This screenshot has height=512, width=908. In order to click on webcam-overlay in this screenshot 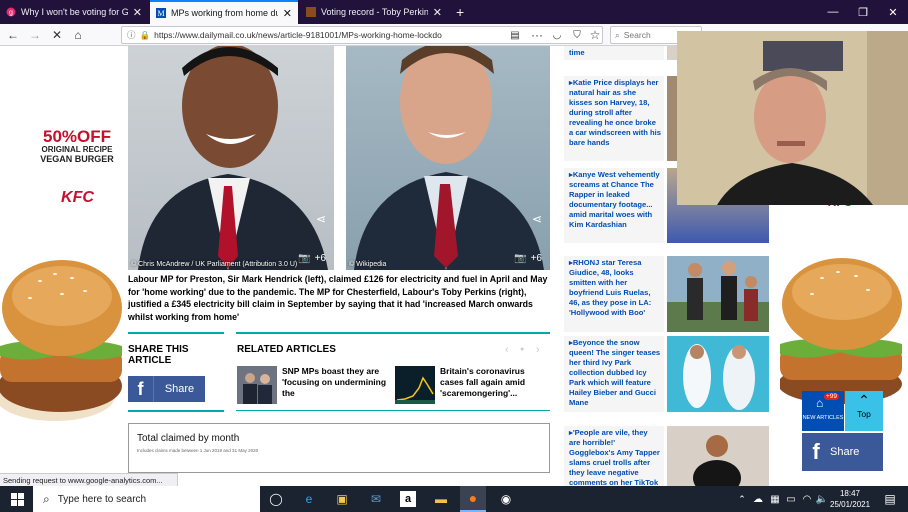, I will do `click(792, 118)`.